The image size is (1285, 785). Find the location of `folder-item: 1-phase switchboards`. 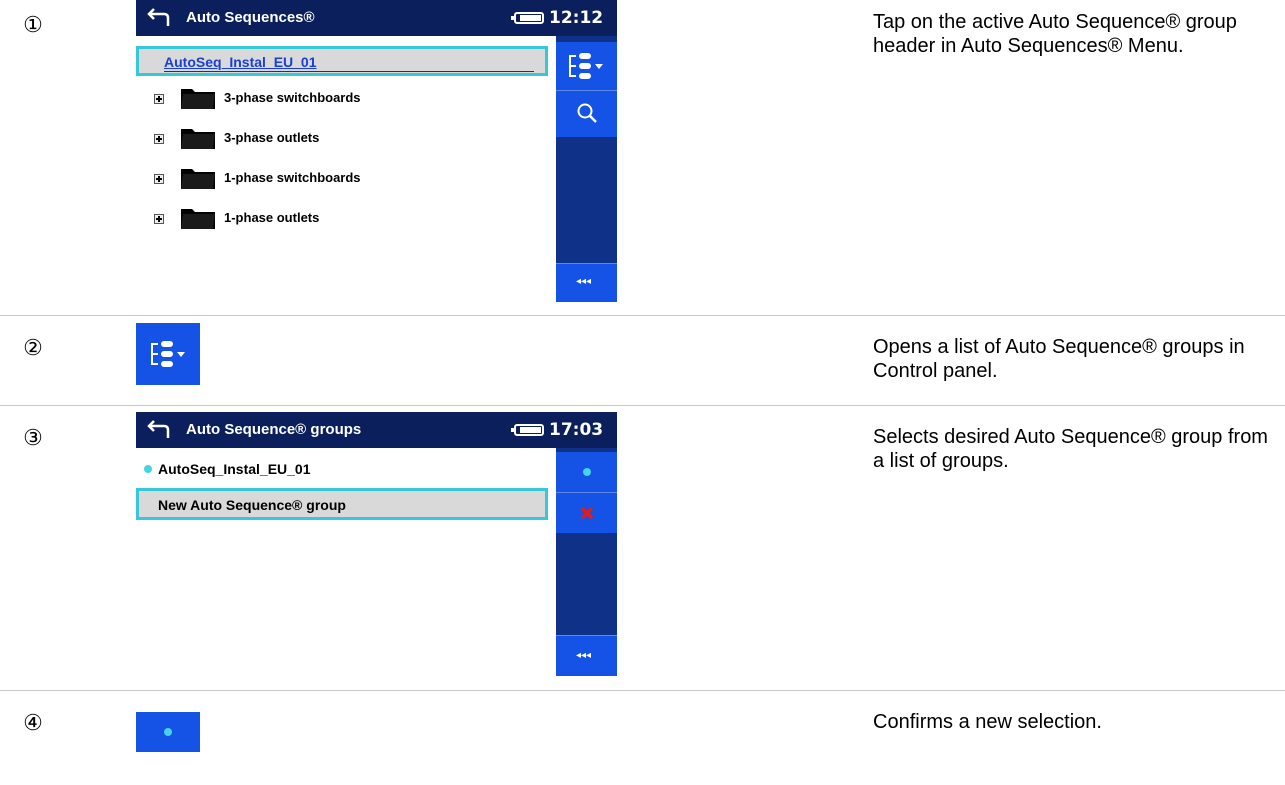

folder-item: 1-phase switchboards is located at coordinates (344, 179).